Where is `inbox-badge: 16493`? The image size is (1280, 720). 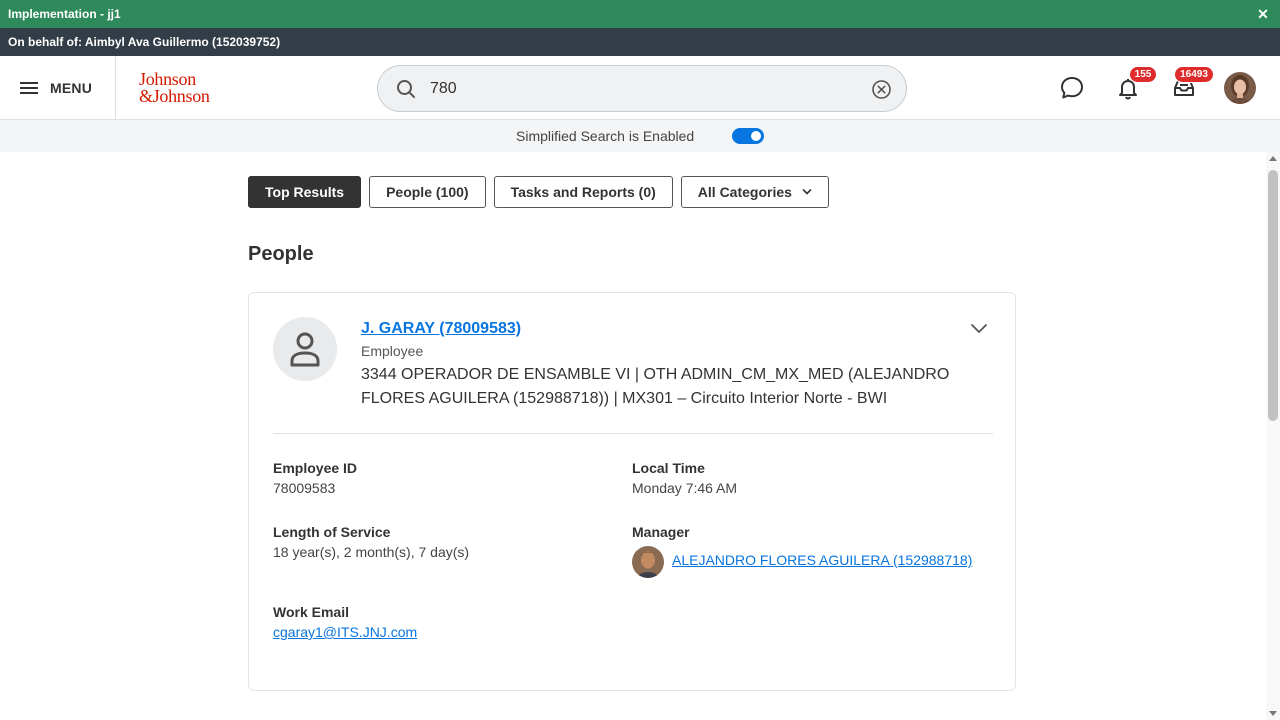 inbox-badge: 16493 is located at coordinates (1194, 74).